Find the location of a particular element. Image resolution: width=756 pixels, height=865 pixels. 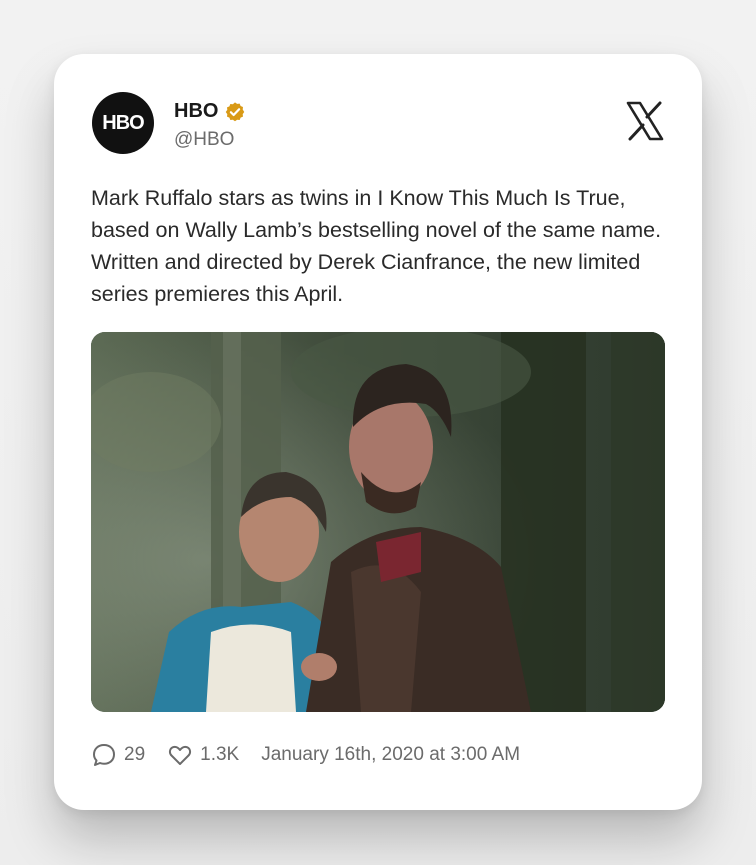

speech-bubble-icon is located at coordinates (104, 755).